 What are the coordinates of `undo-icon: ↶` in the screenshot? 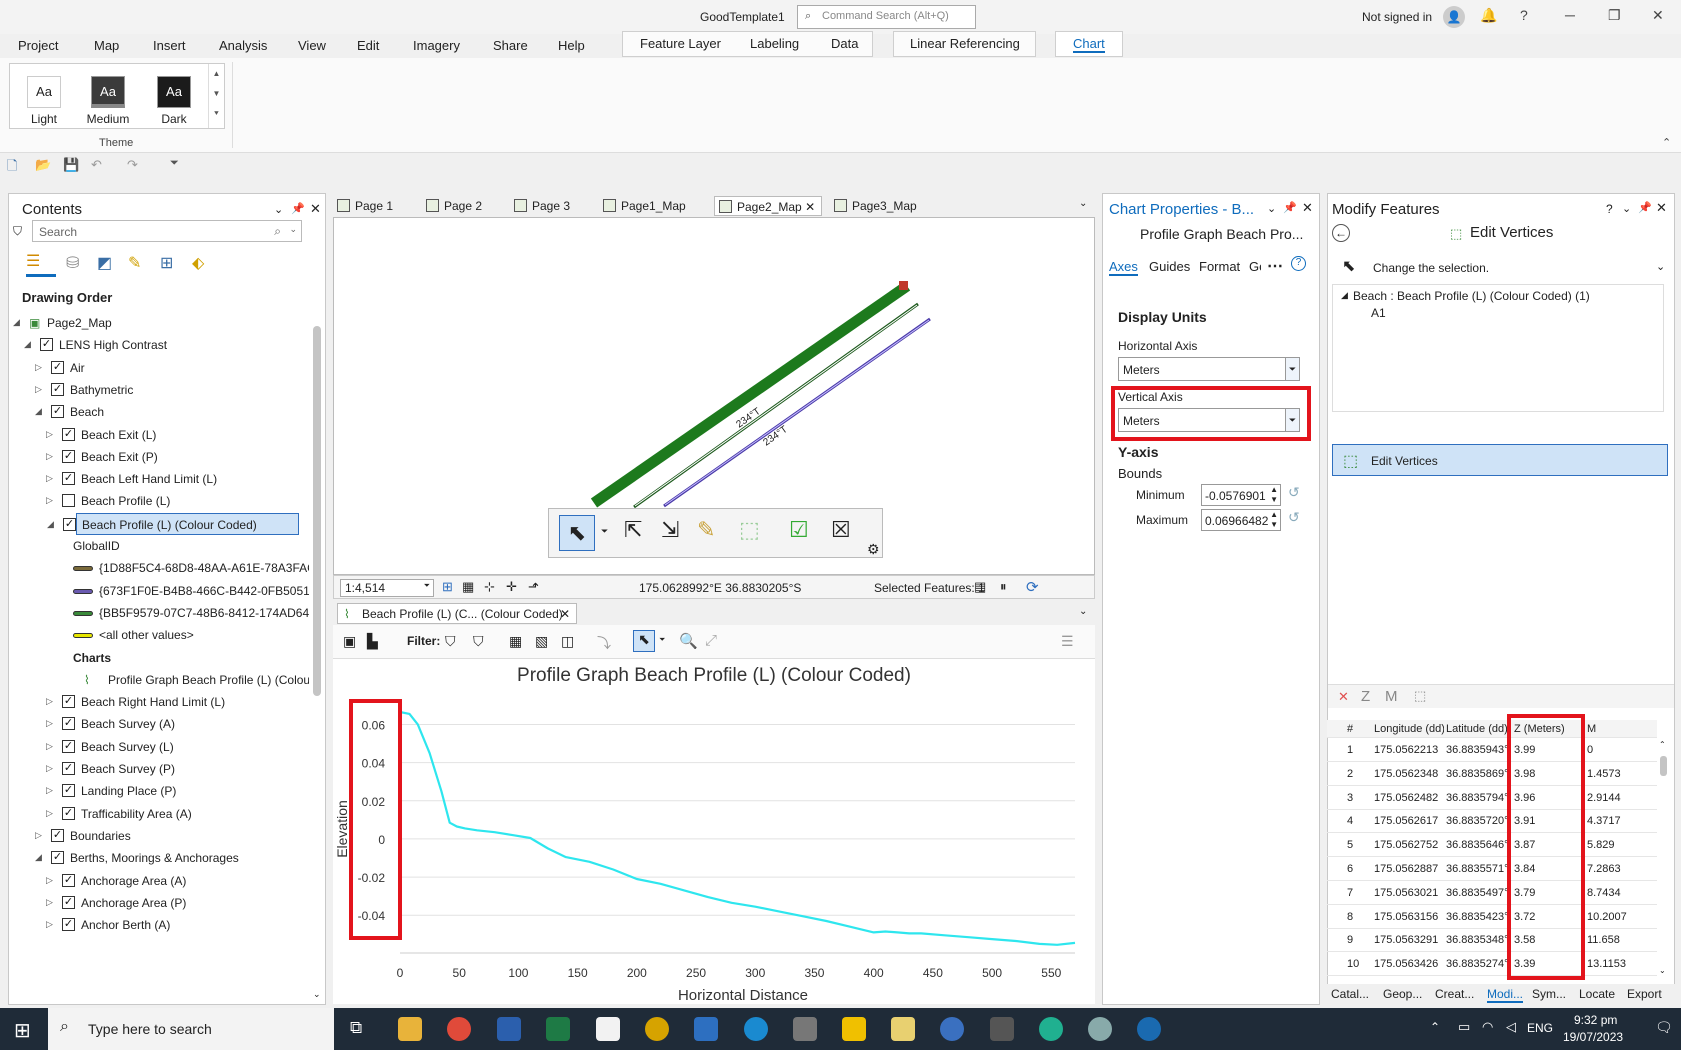 It's located at (96, 165).